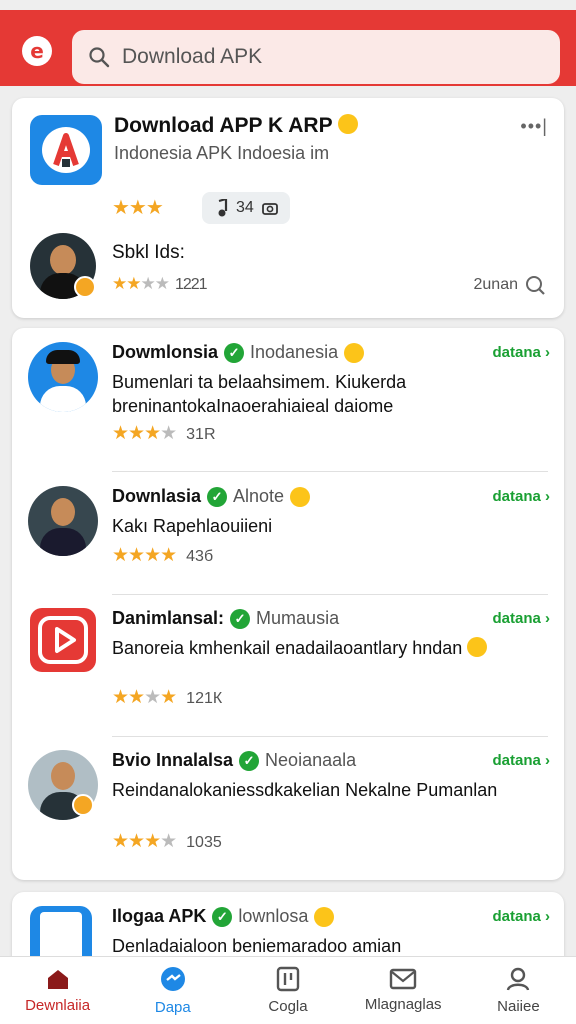  I want to click on featured-app-icon, so click(66, 150).